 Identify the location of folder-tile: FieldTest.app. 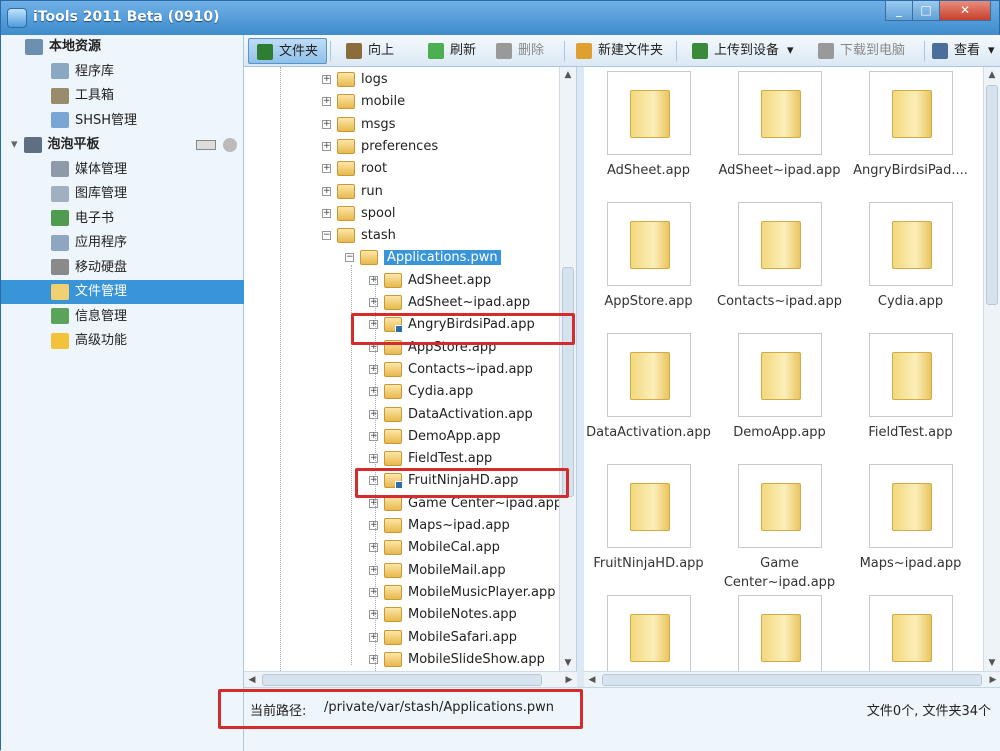
(910, 387).